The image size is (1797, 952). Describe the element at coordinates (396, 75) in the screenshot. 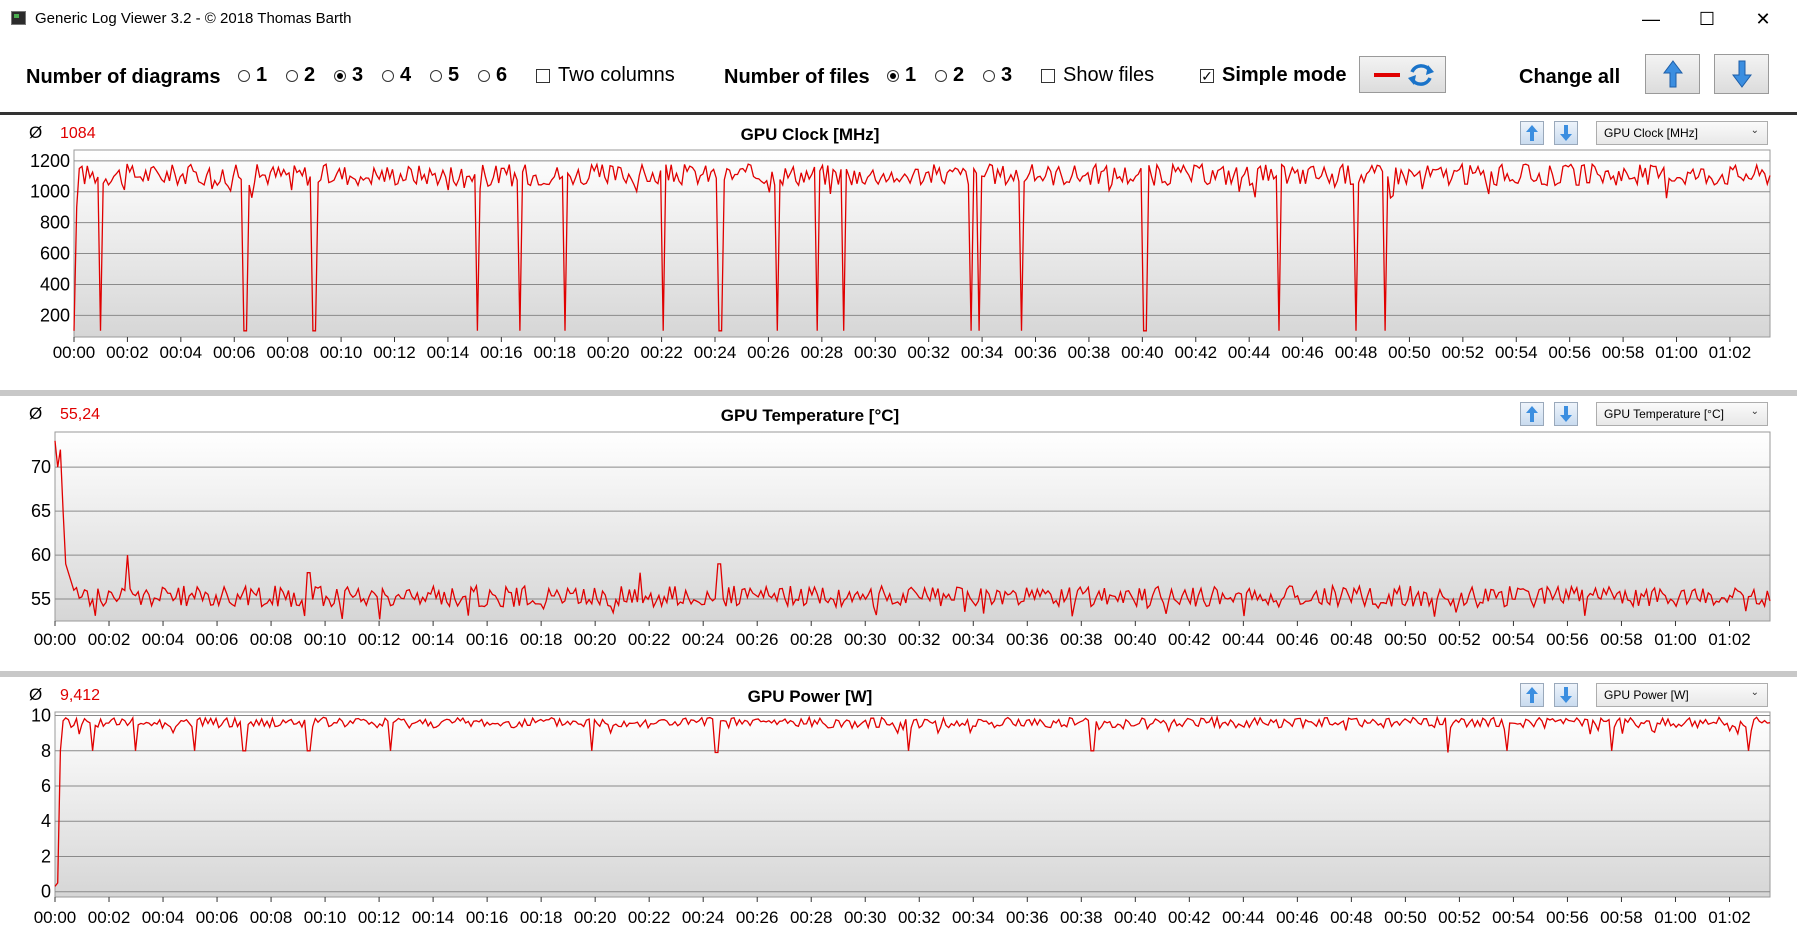

I see `diagrams-option-4: 4` at that location.